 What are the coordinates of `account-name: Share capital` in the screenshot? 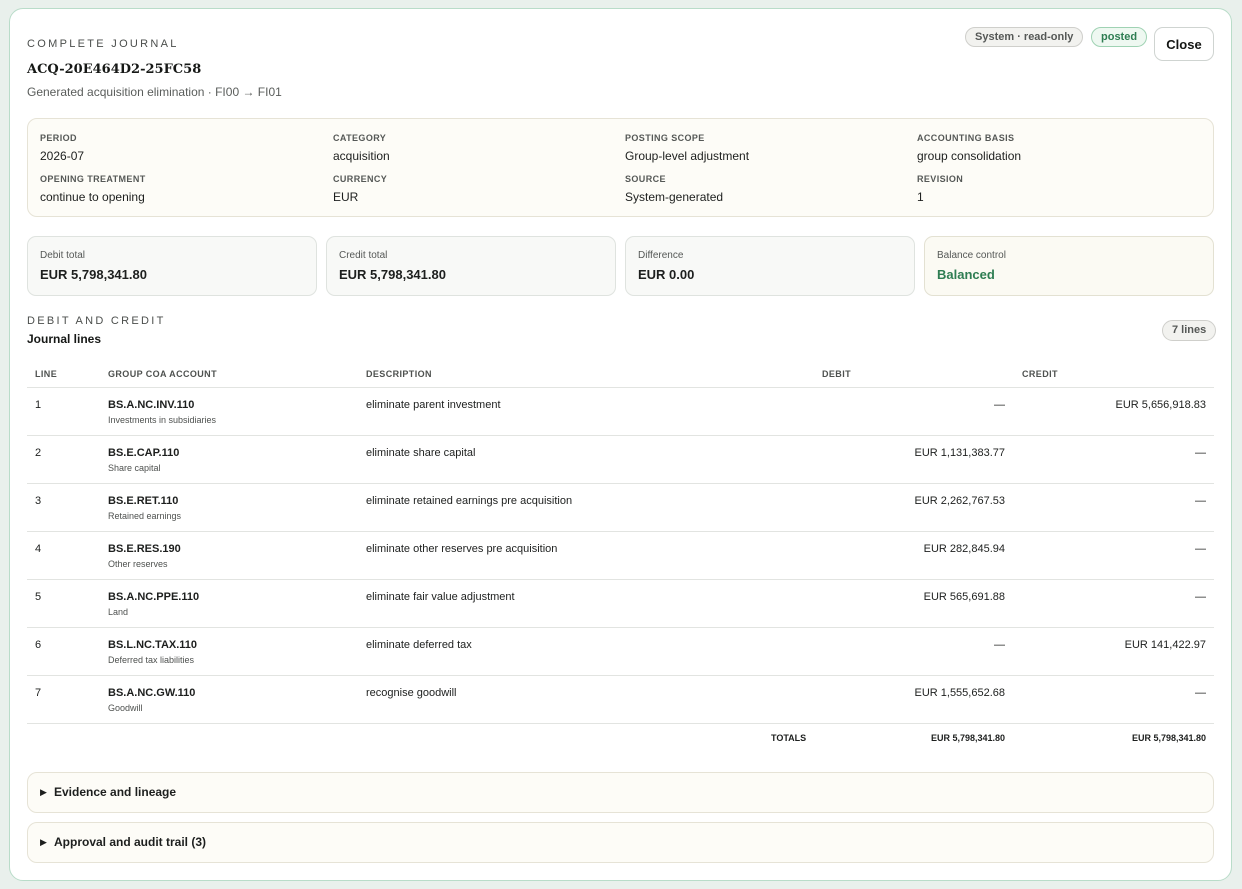 It's located at (134, 468).